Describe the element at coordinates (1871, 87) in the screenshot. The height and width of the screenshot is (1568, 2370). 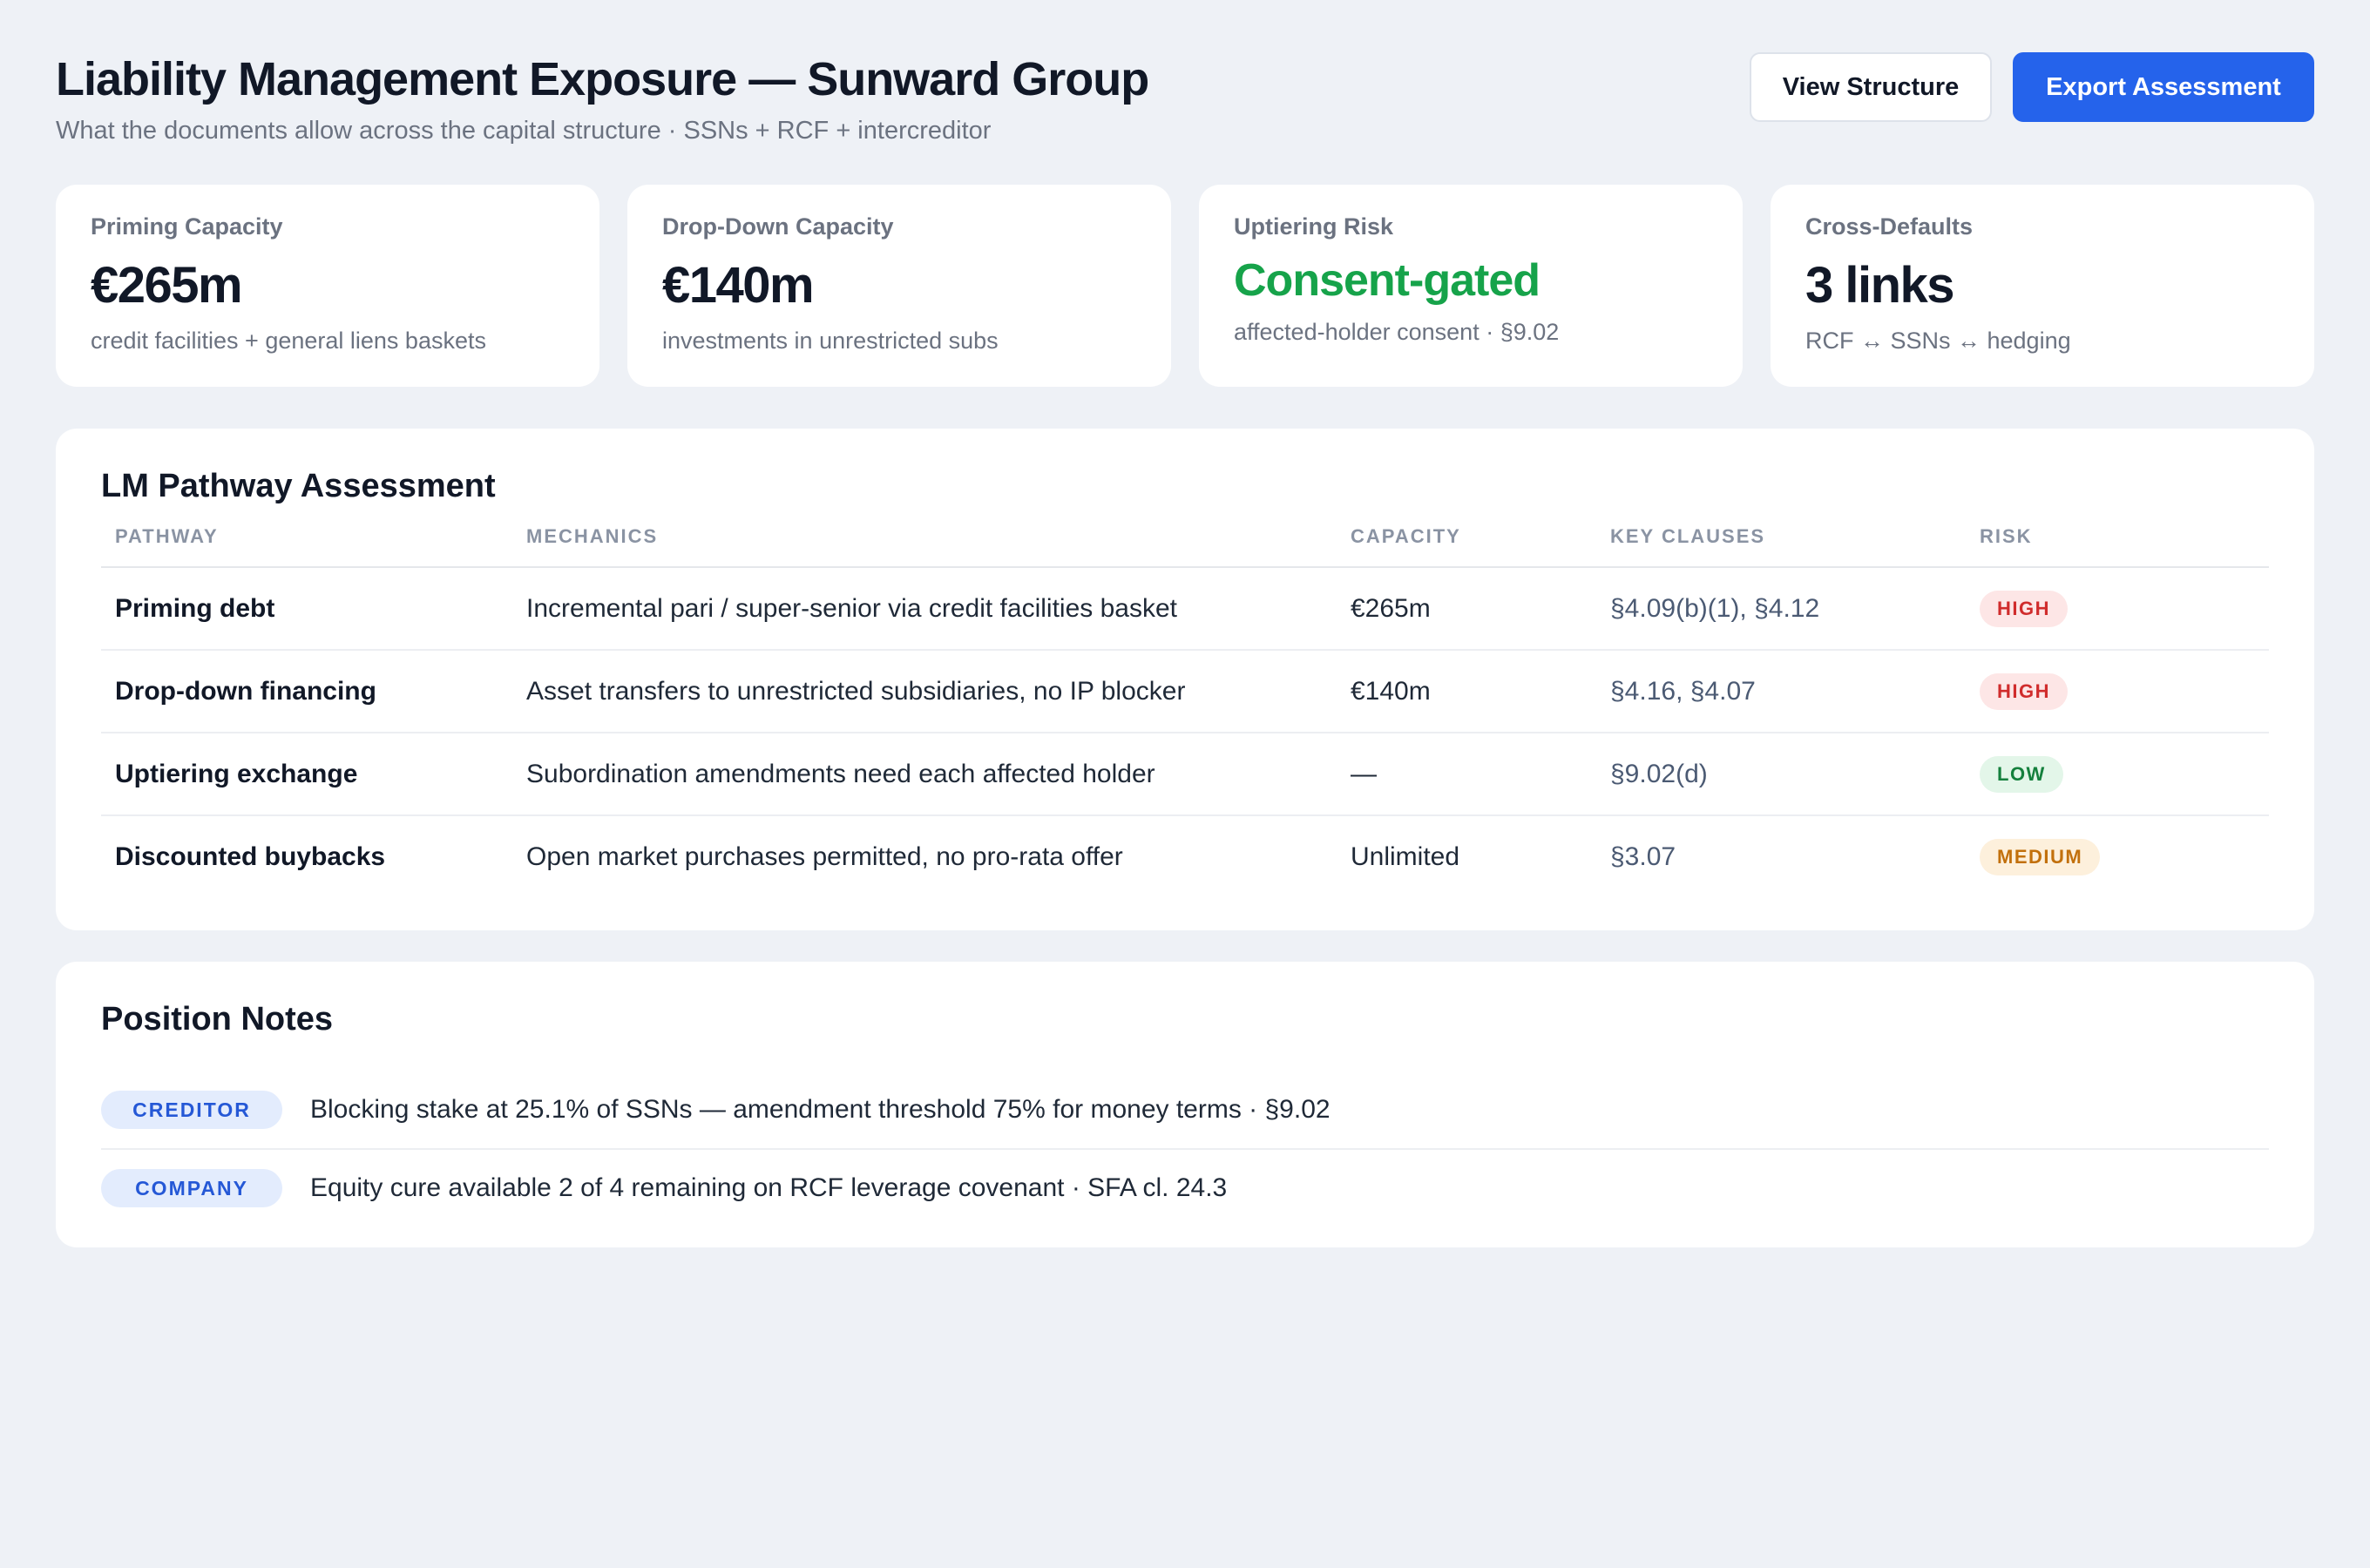
I see `view-structure-button: View Structure` at that location.